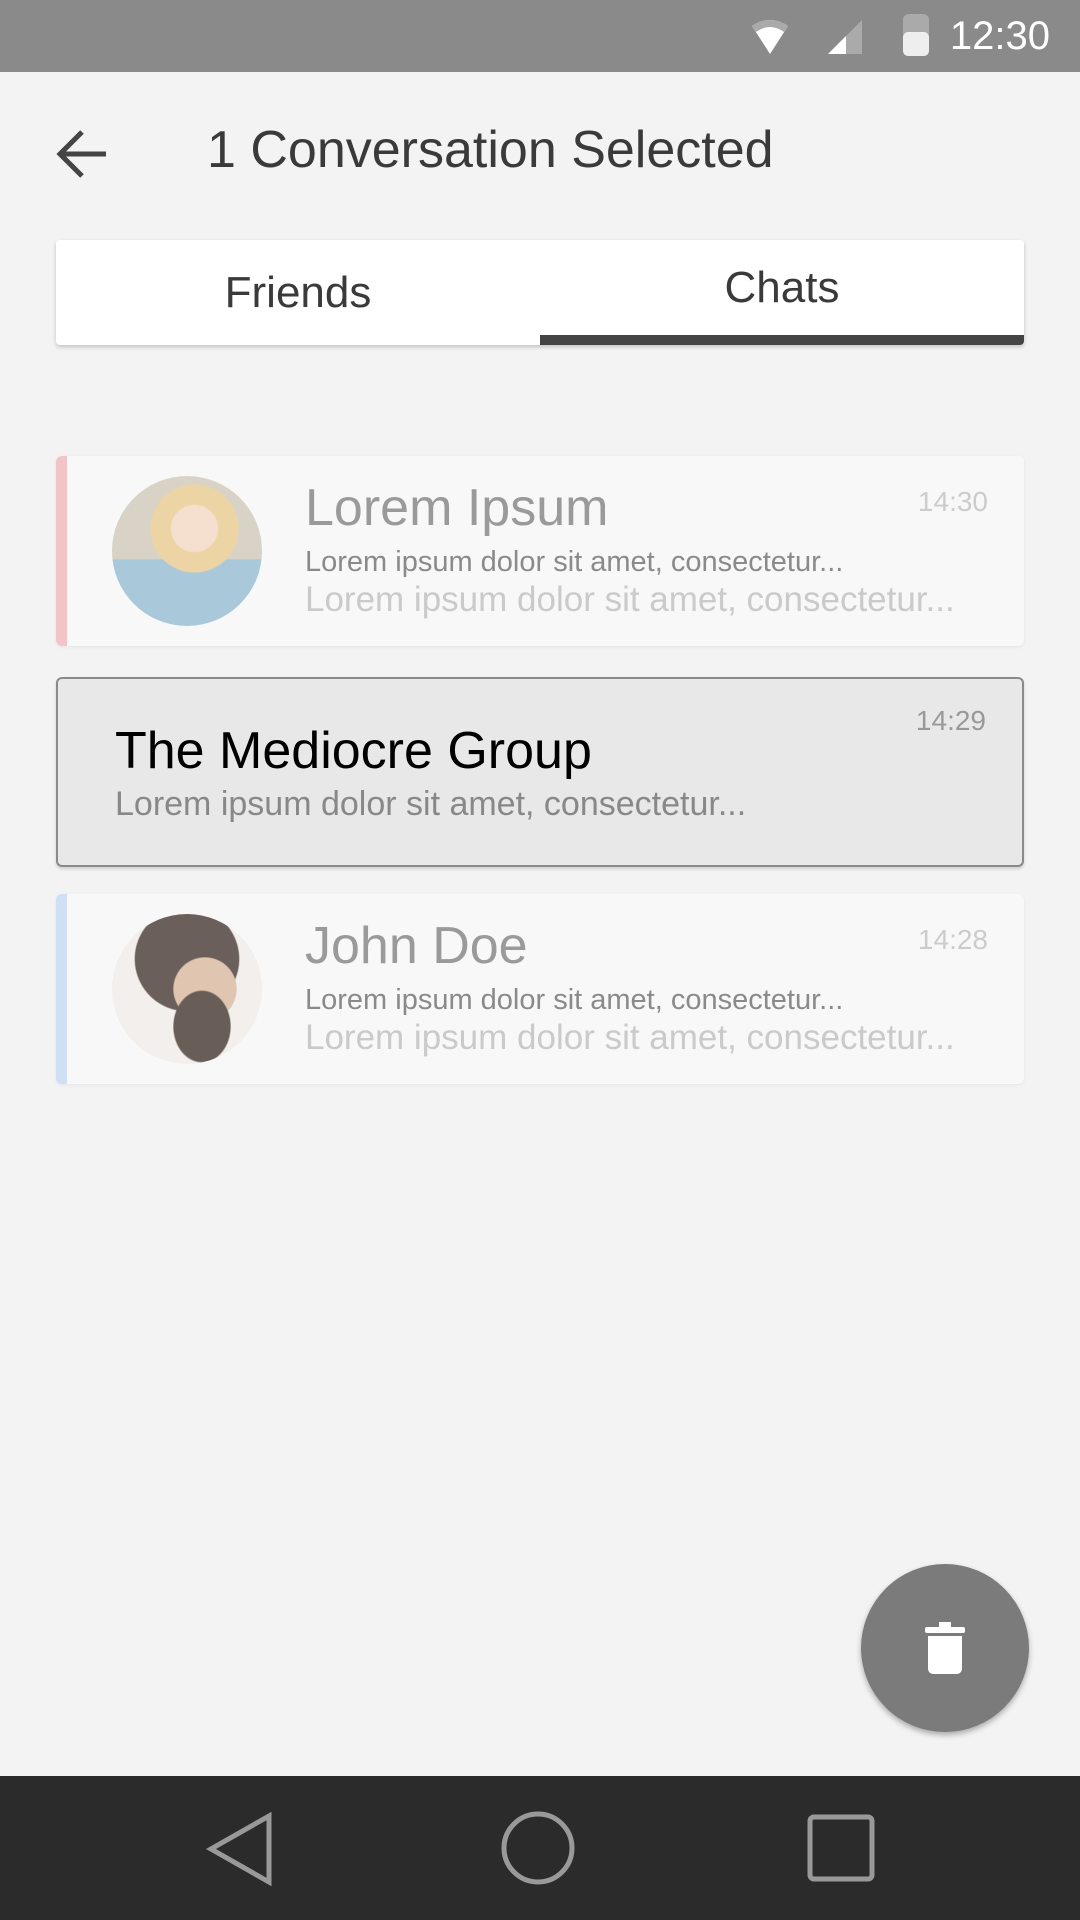 The width and height of the screenshot is (1080, 1920). What do you see at coordinates (916, 35) in the screenshot?
I see `battery-icon` at bounding box center [916, 35].